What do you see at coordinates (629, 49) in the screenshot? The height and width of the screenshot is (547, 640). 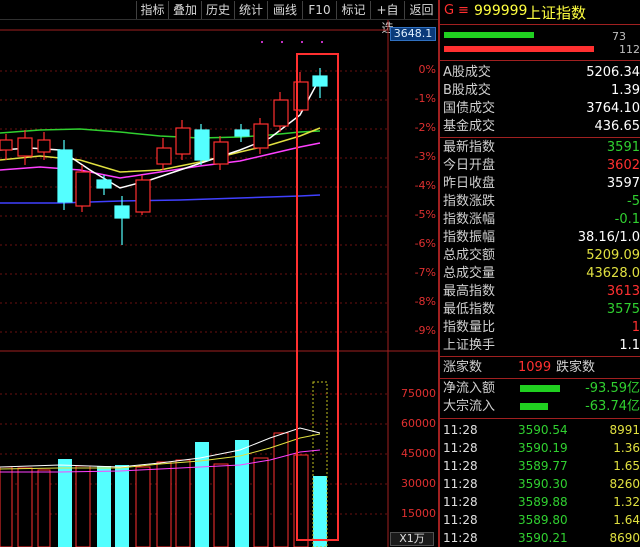 I see `down-count: 112` at bounding box center [629, 49].